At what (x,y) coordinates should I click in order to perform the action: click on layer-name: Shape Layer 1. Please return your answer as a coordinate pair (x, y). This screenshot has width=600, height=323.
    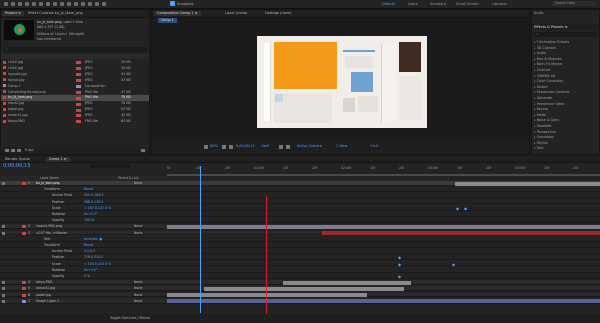
    Looking at the image, I should click on (47, 301).